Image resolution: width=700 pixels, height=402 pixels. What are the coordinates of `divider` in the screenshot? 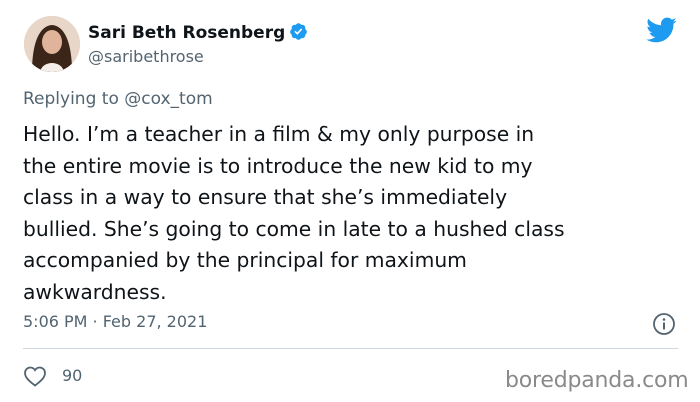 It's located at (350, 348).